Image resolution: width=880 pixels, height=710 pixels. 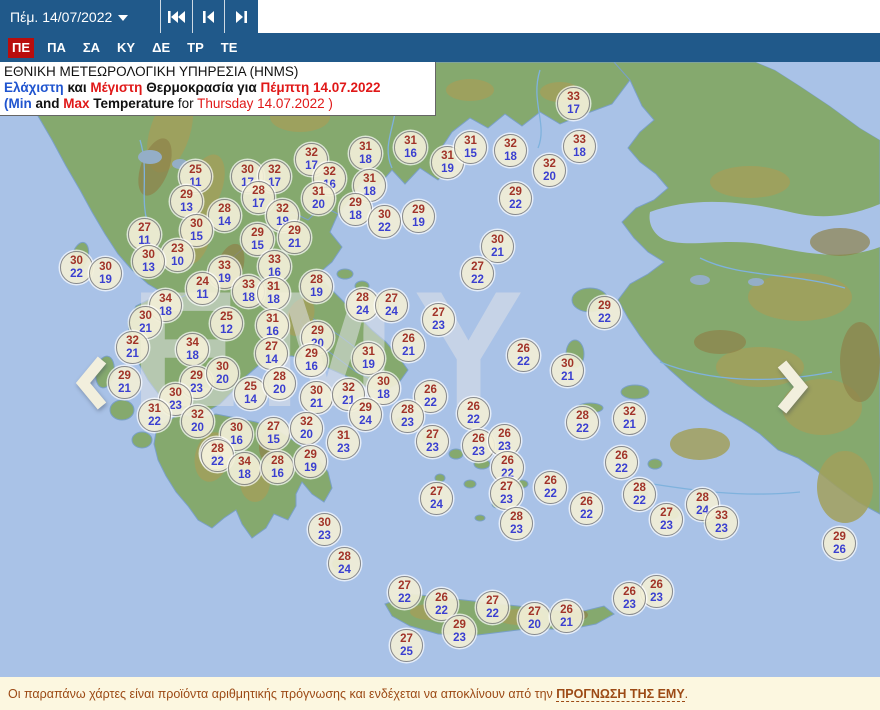 What do you see at coordinates (186, 207) in the screenshot?
I see `min-temp: 13` at bounding box center [186, 207].